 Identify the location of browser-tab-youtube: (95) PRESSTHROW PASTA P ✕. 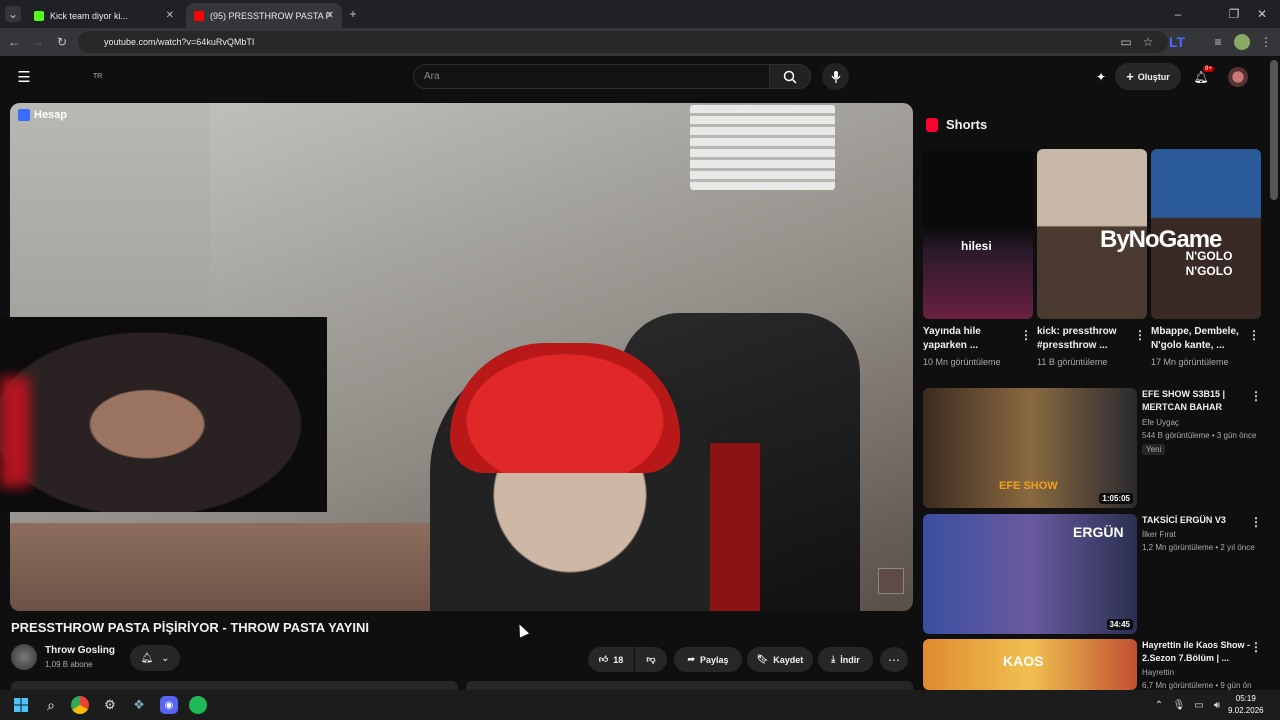
(264, 15).